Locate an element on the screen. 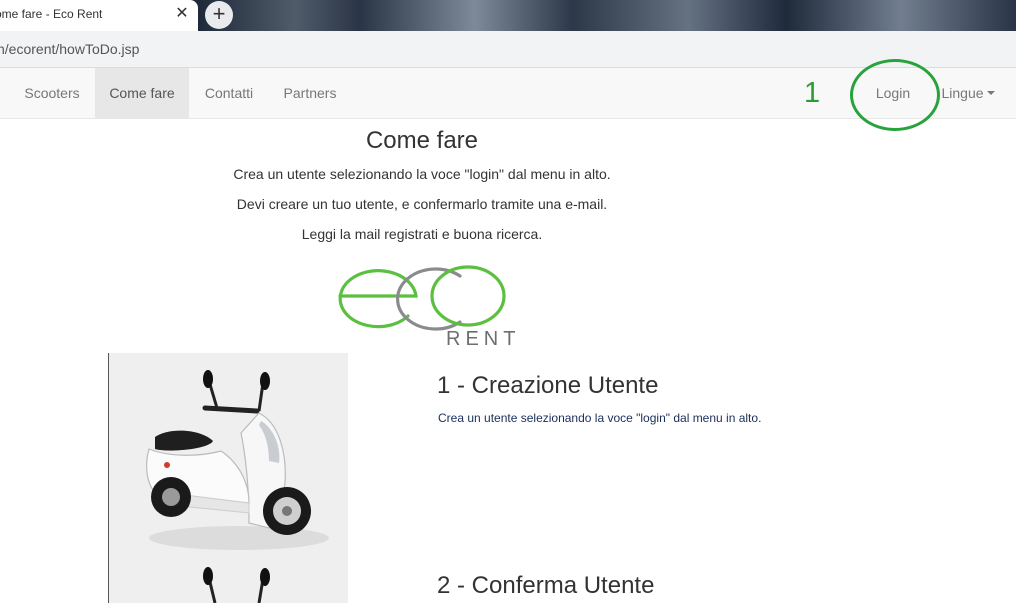 This screenshot has height=603, width=1016. logo-rent-text: RENT is located at coordinates (483, 339).